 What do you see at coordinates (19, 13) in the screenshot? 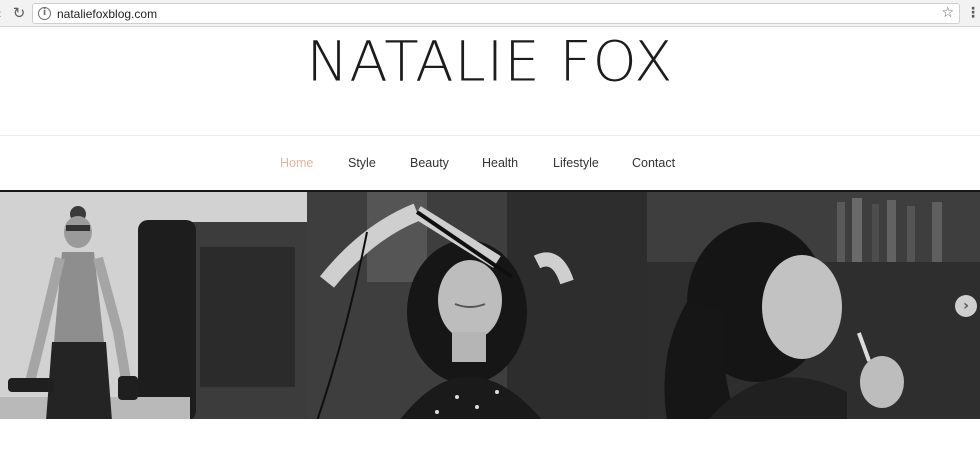
I see `reload-icon: ↻` at bounding box center [19, 13].